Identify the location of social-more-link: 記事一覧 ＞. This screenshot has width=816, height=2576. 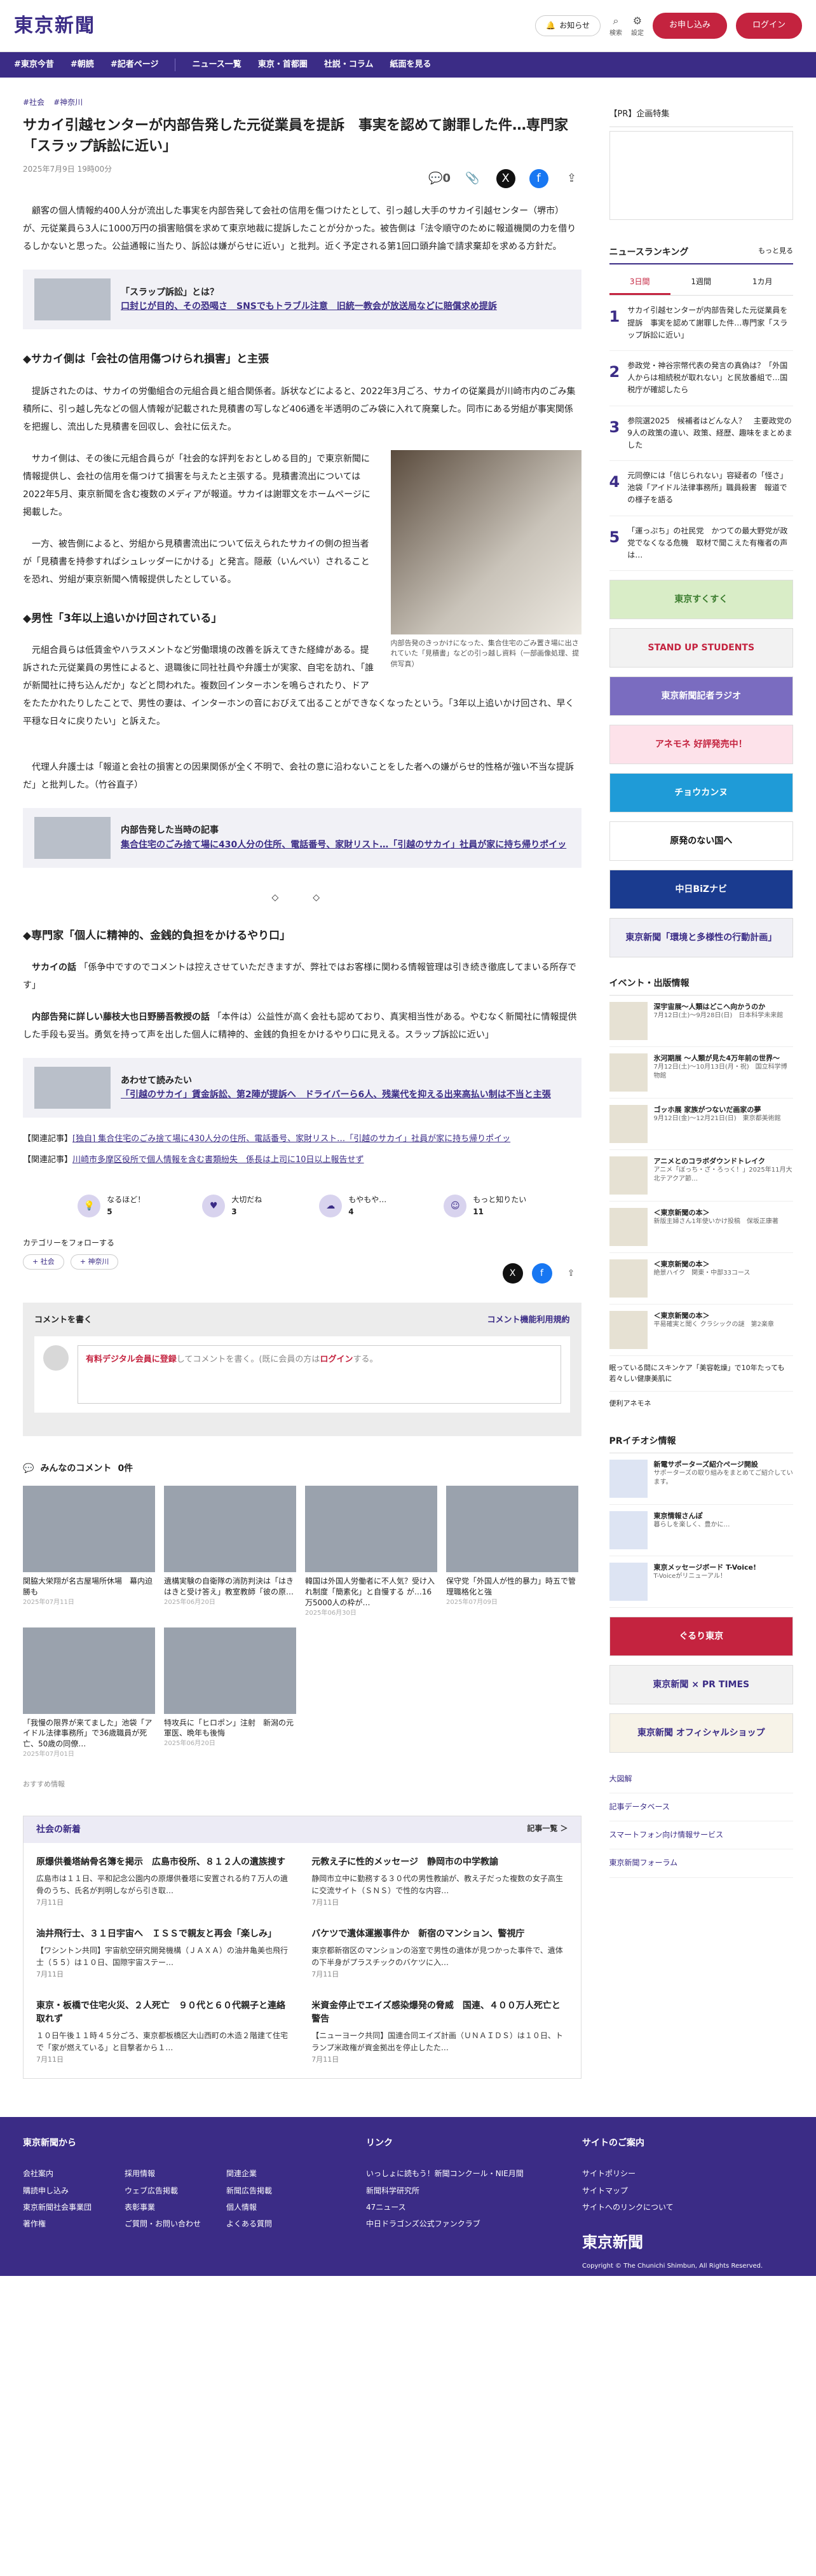
(547, 1830).